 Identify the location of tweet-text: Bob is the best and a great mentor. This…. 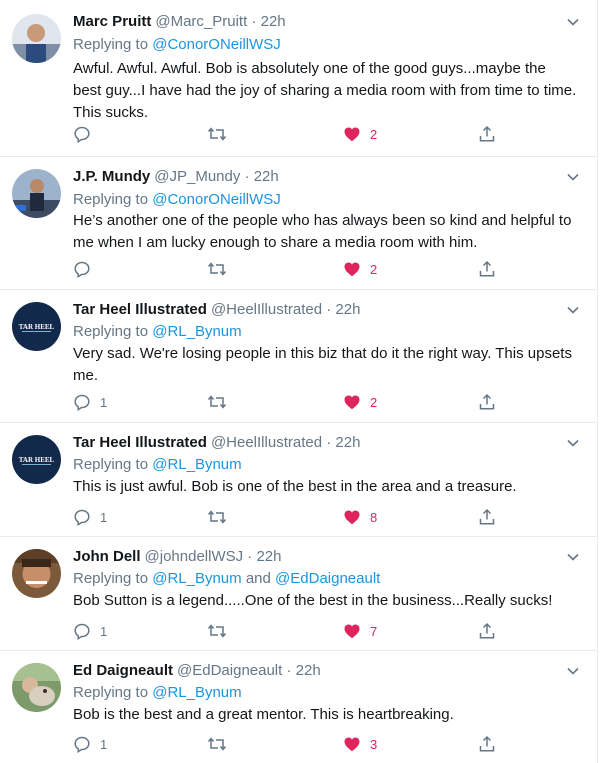
(263, 714).